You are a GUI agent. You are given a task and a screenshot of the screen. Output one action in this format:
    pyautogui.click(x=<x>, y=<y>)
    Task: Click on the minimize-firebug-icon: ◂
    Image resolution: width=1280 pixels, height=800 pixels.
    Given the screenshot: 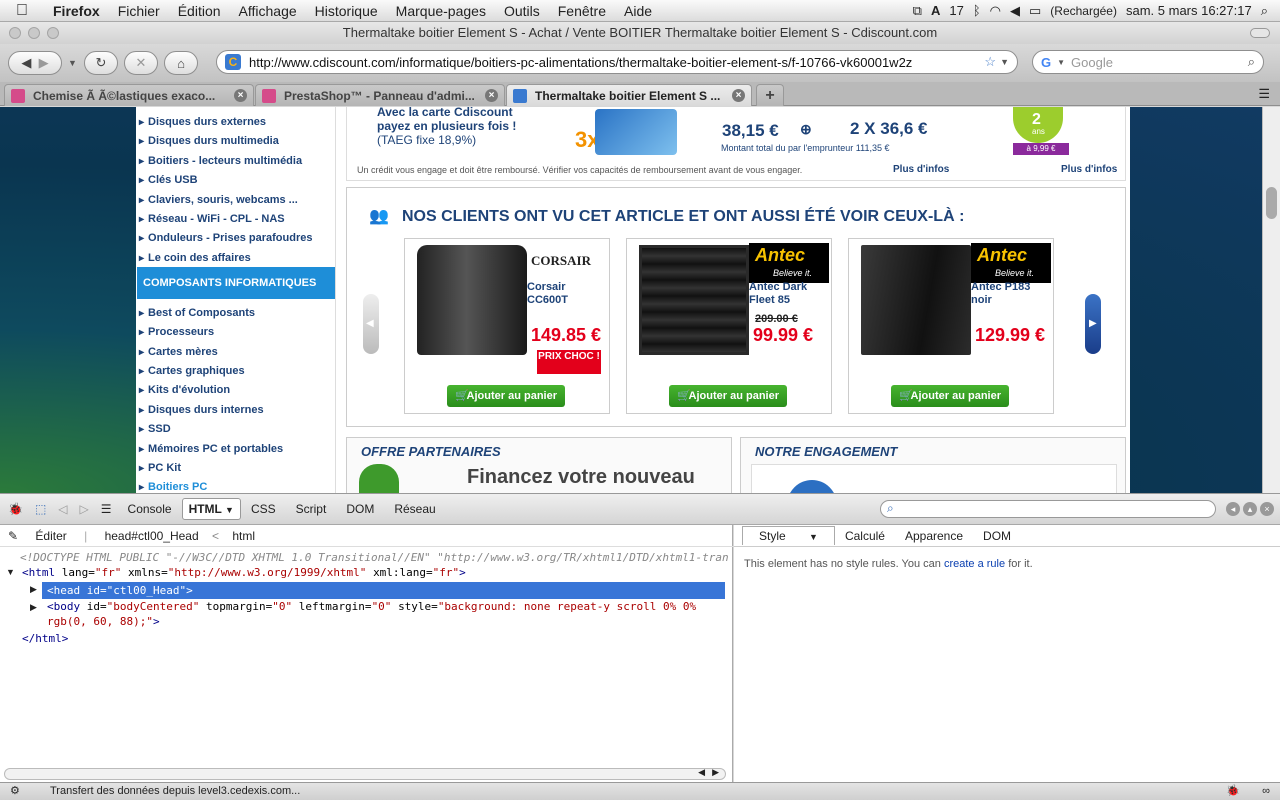 What is the action you would take?
    pyautogui.click(x=1233, y=509)
    